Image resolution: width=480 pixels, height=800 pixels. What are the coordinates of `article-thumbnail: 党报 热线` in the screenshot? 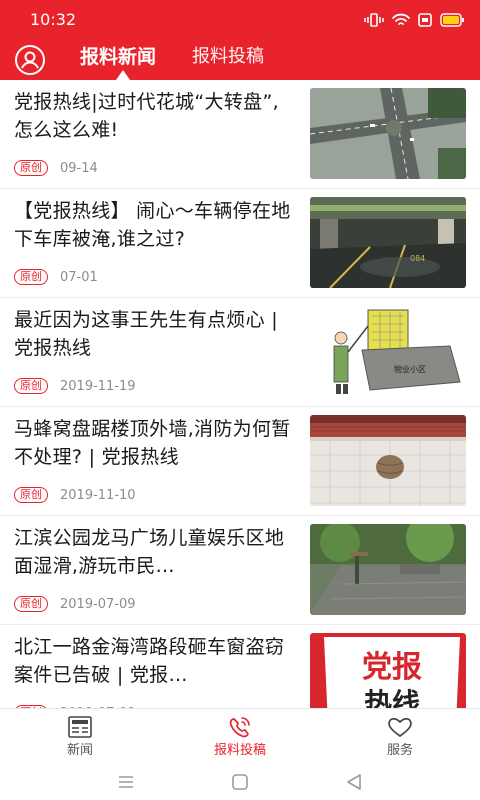 It's located at (388, 670).